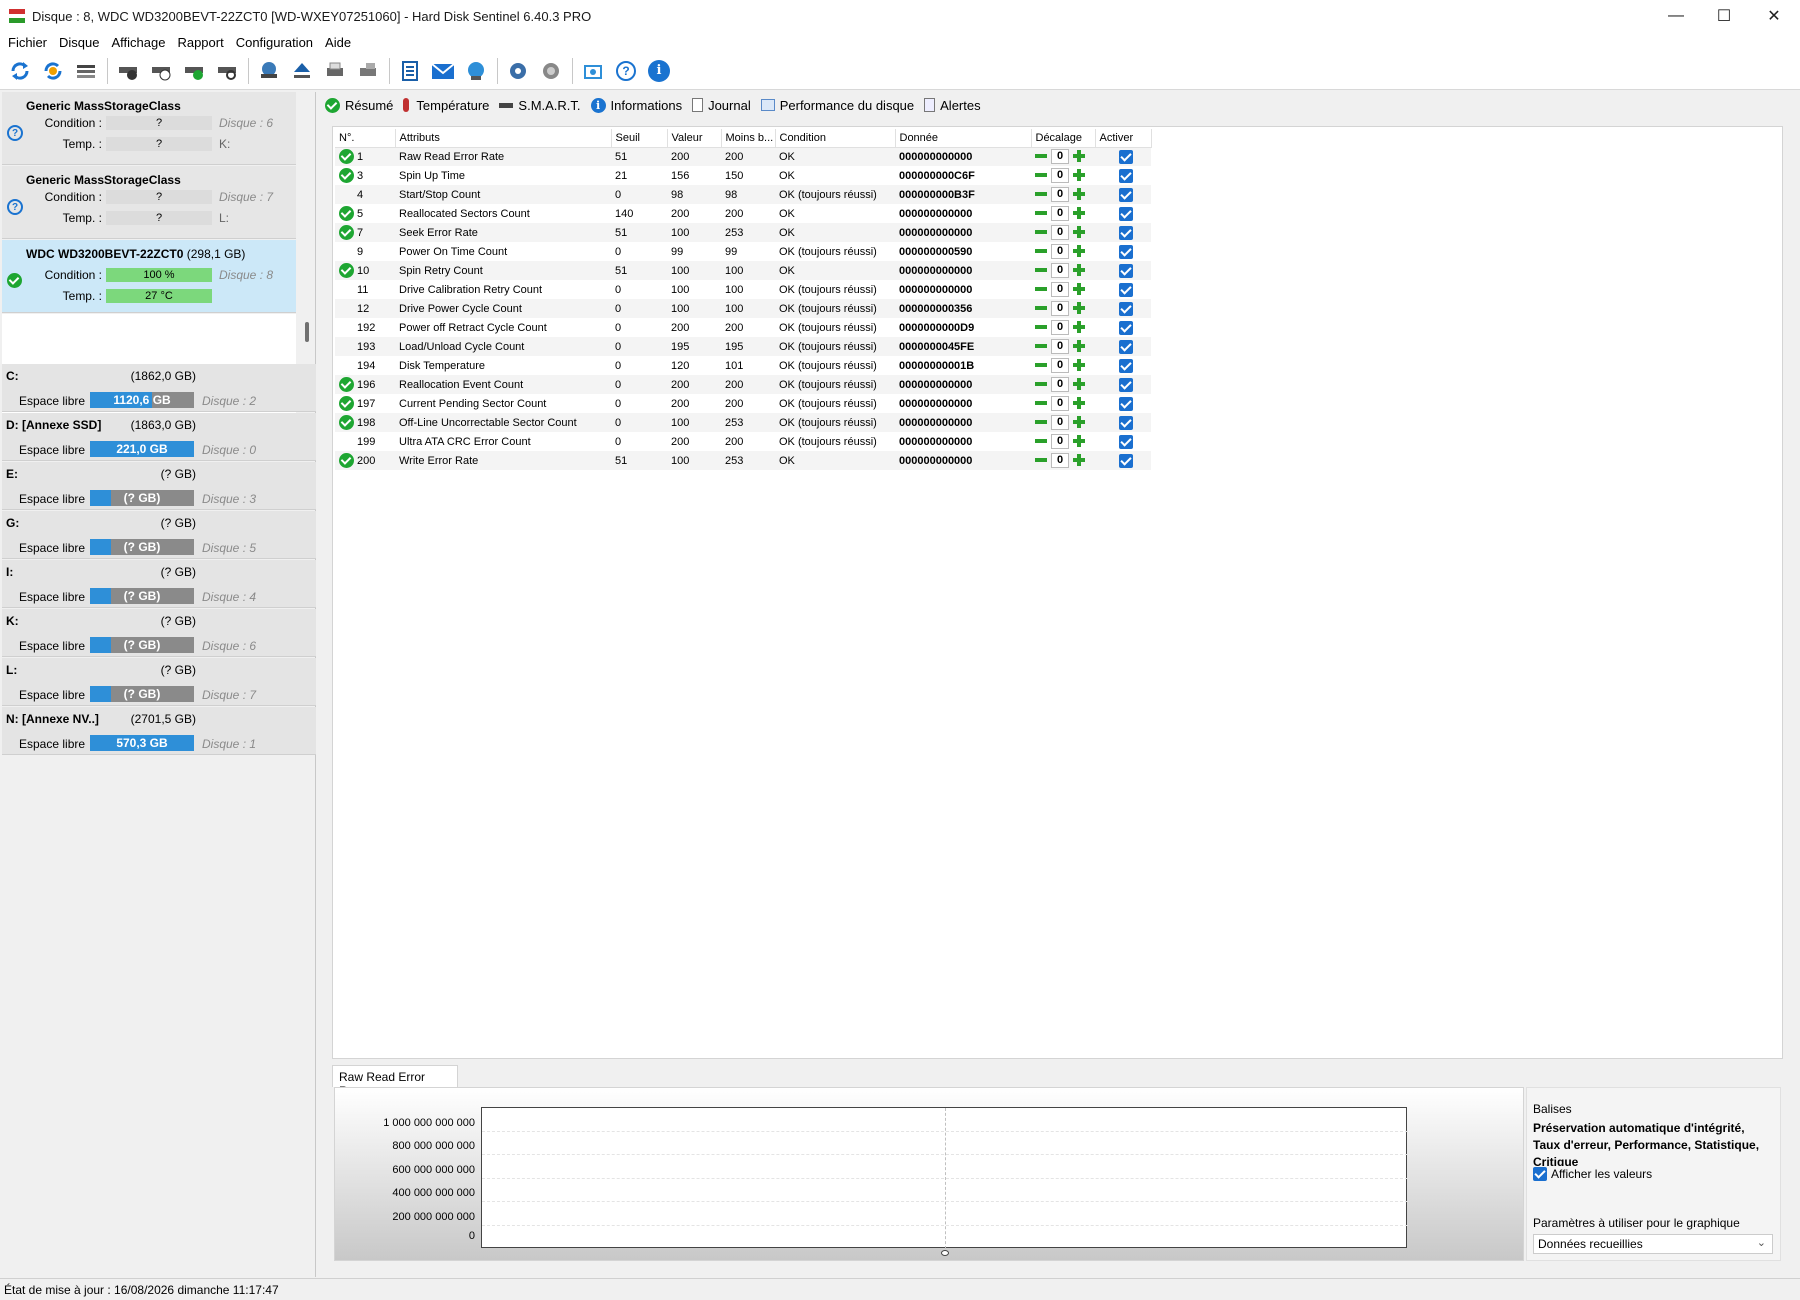 The height and width of the screenshot is (1300, 1800). What do you see at coordinates (274, 42) in the screenshot?
I see `menu-configuration: Configuration` at bounding box center [274, 42].